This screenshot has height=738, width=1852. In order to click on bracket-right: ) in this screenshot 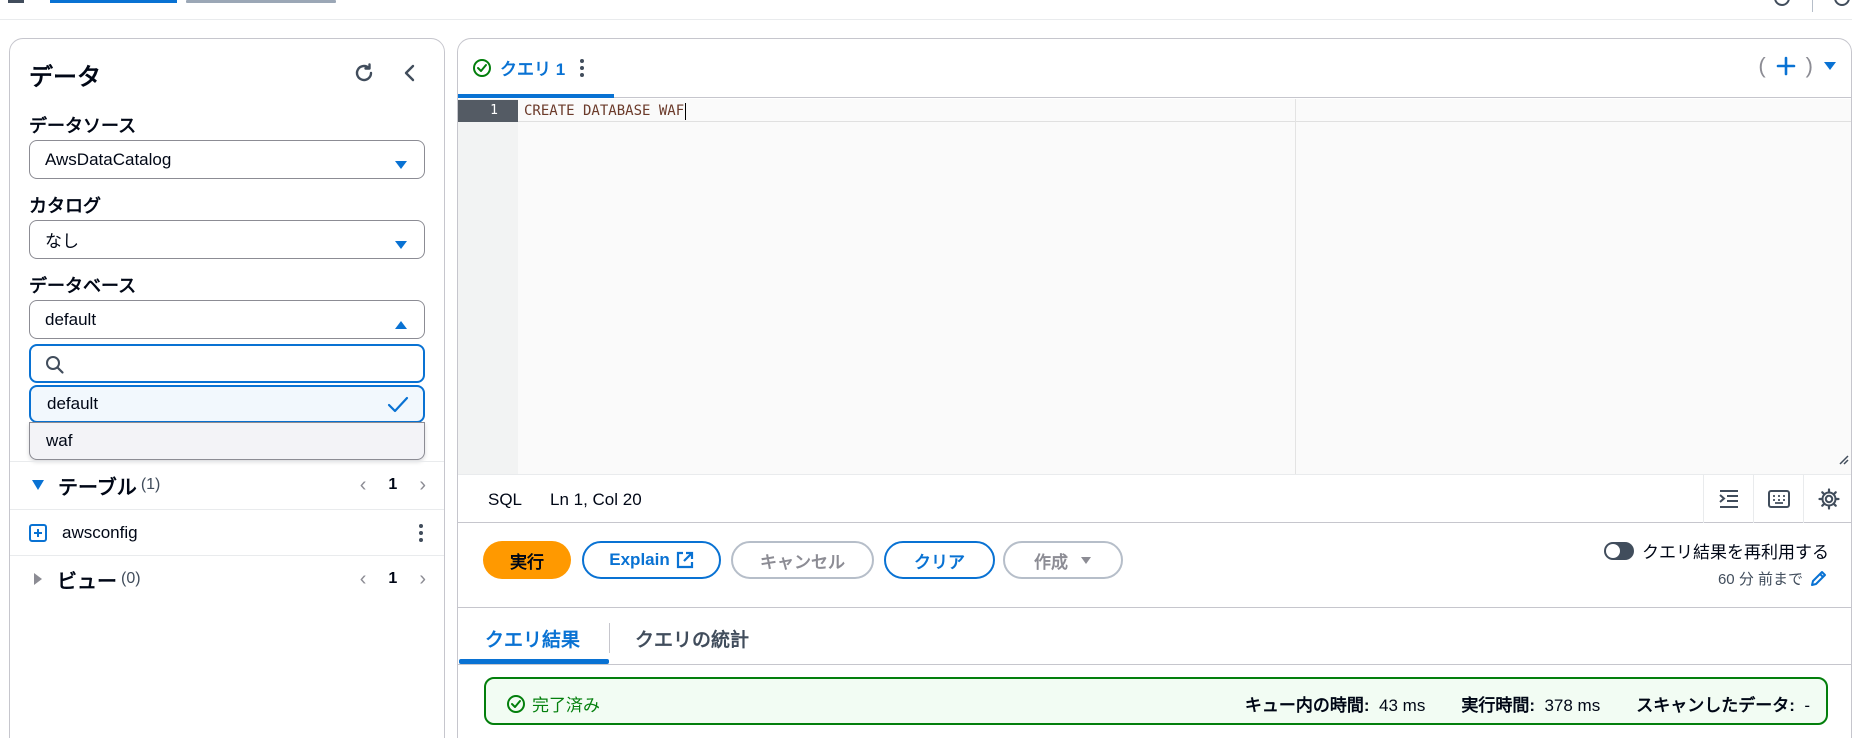, I will do `click(1809, 65)`.